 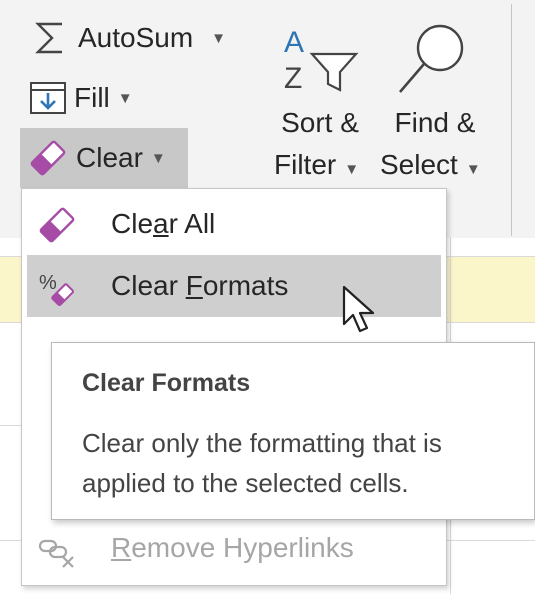 I want to click on sigma-icon, so click(x=48, y=38).